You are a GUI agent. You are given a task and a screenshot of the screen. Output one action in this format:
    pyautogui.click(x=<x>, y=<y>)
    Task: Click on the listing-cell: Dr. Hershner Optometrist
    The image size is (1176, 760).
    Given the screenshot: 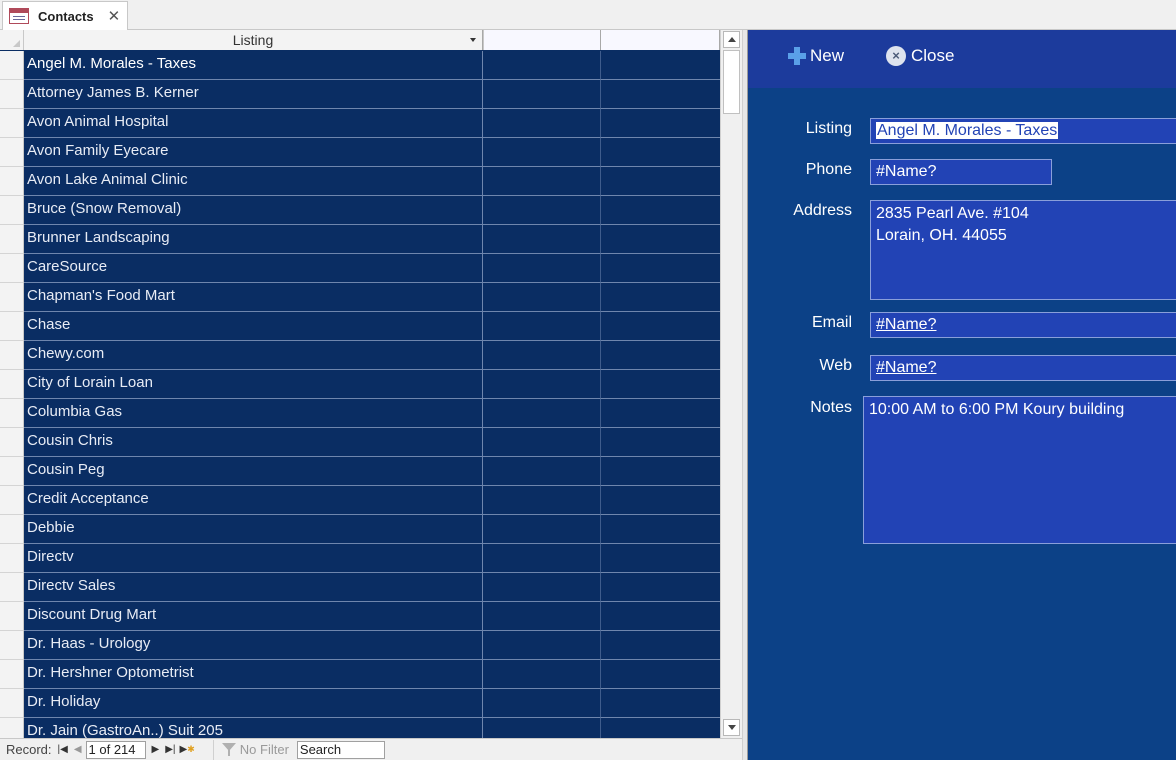 What is the action you would take?
    pyautogui.click(x=253, y=674)
    